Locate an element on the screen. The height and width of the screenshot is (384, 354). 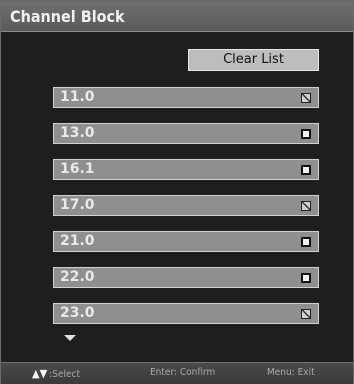
channel-number: 11.0 is located at coordinates (77, 97).